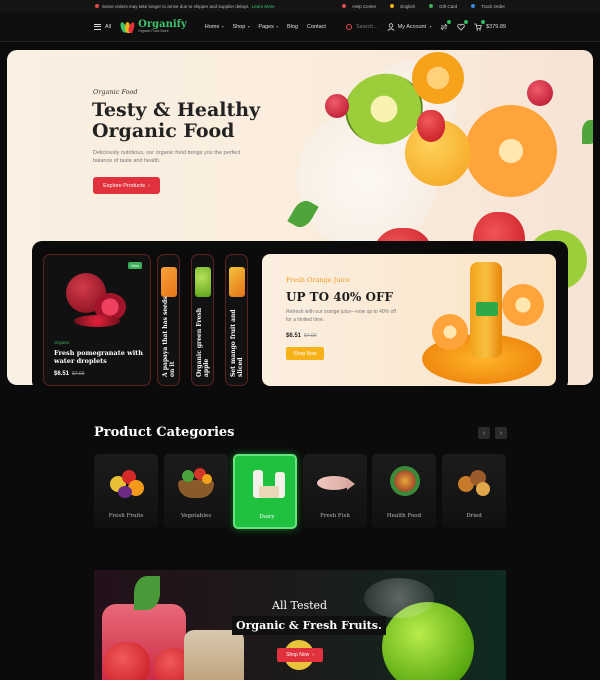 This screenshot has width=600, height=680. What do you see at coordinates (97, 6) in the screenshot?
I see `alert-icon` at bounding box center [97, 6].